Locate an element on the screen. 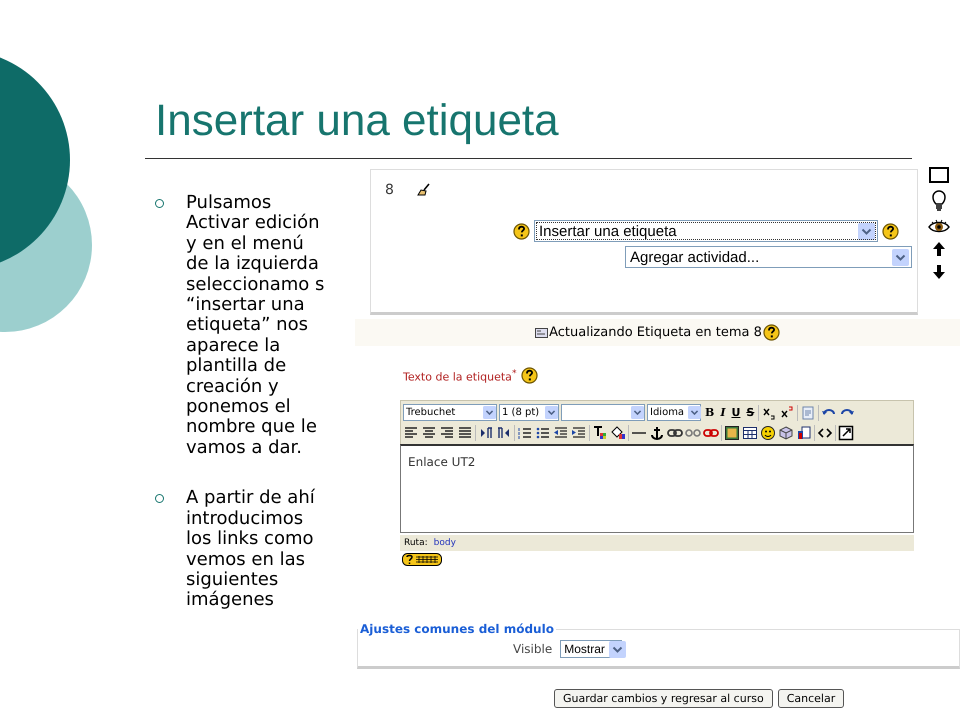  required-mark: * is located at coordinates (514, 373).